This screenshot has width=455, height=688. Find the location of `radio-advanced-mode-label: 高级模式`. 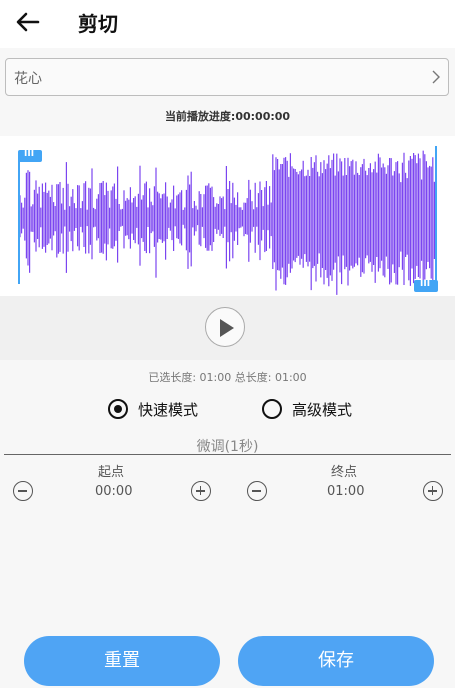

radio-advanced-mode-label: 高级模式 is located at coordinates (322, 410).